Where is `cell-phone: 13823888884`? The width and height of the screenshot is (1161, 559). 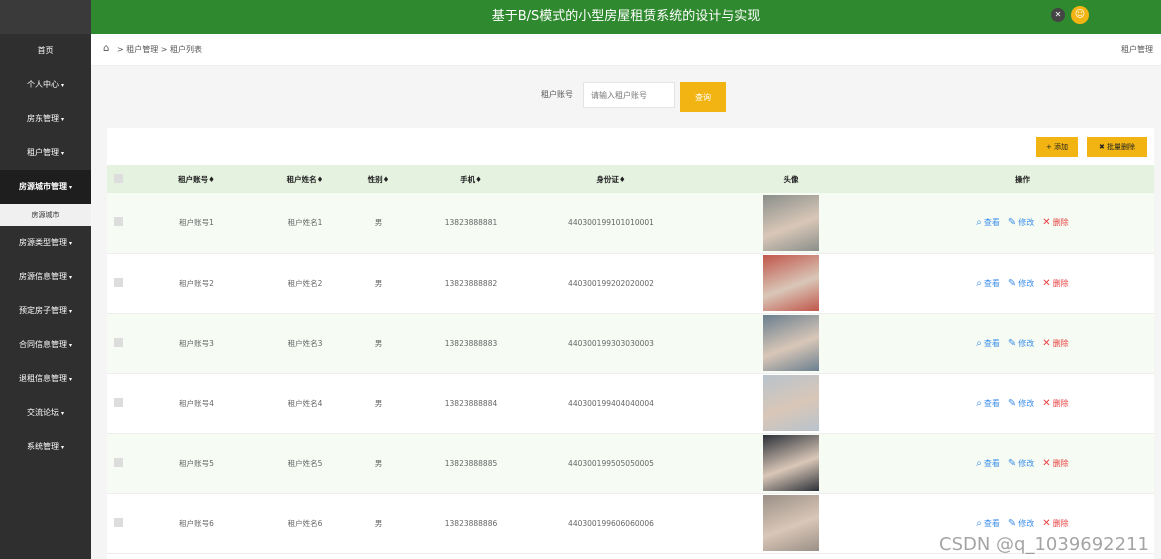
cell-phone: 13823888884 is located at coordinates (471, 403).